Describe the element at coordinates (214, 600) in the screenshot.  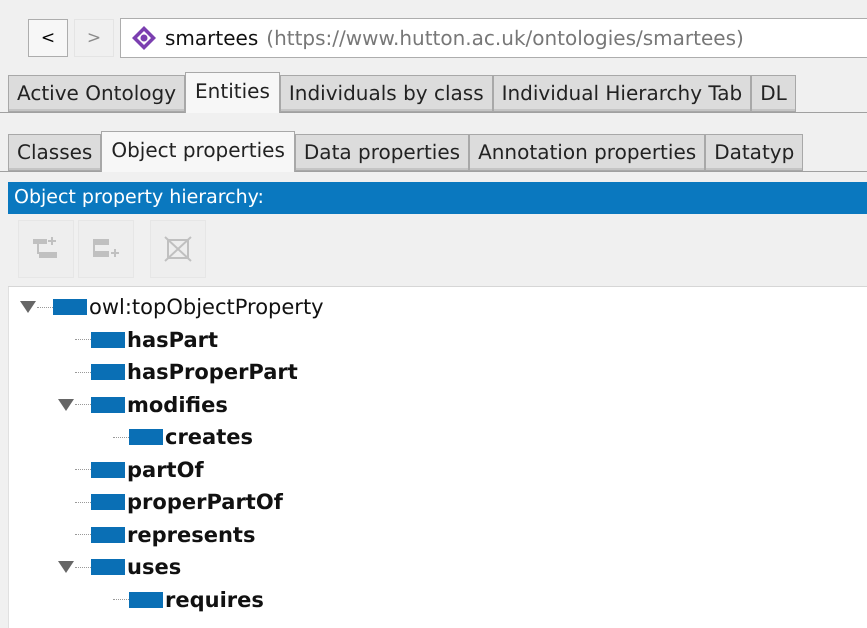
I see `property-label: requires` at that location.